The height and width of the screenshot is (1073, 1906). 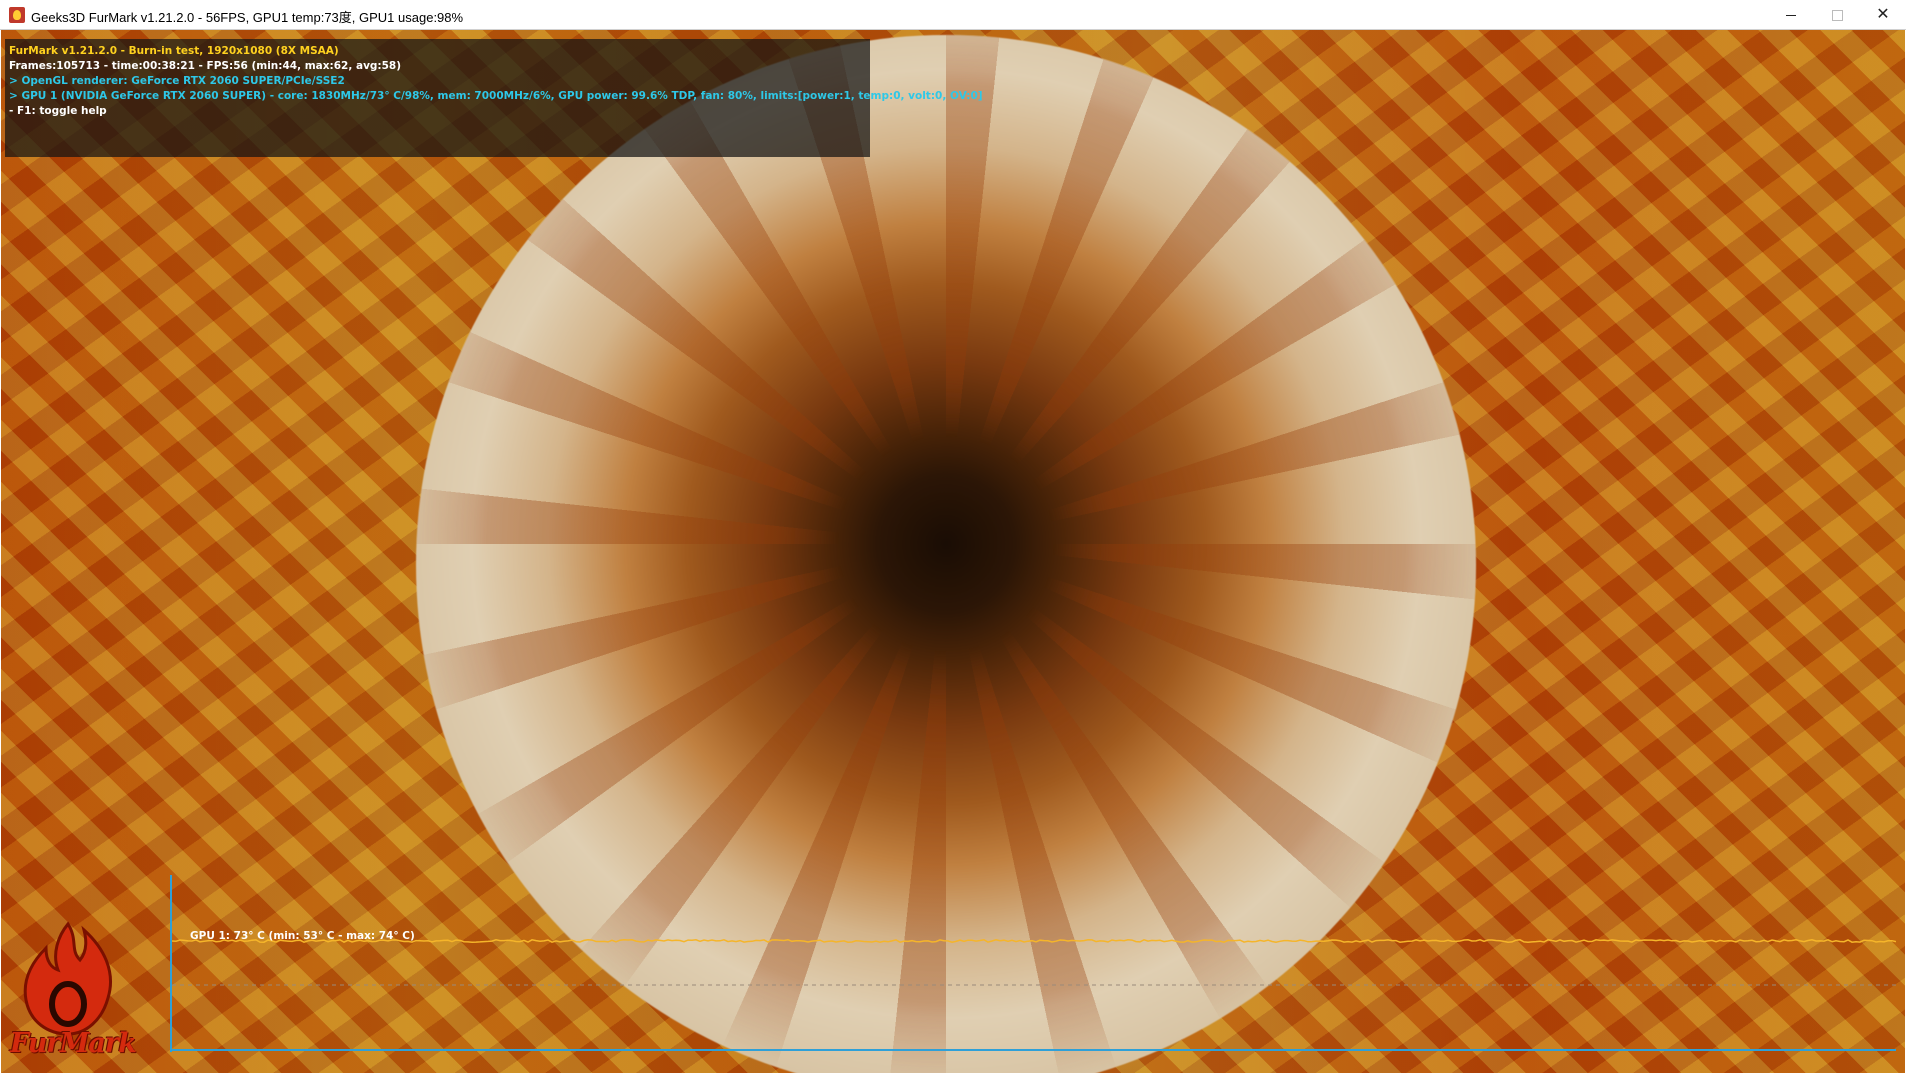 I want to click on furmark-flame-logo, so click(x=67, y=978).